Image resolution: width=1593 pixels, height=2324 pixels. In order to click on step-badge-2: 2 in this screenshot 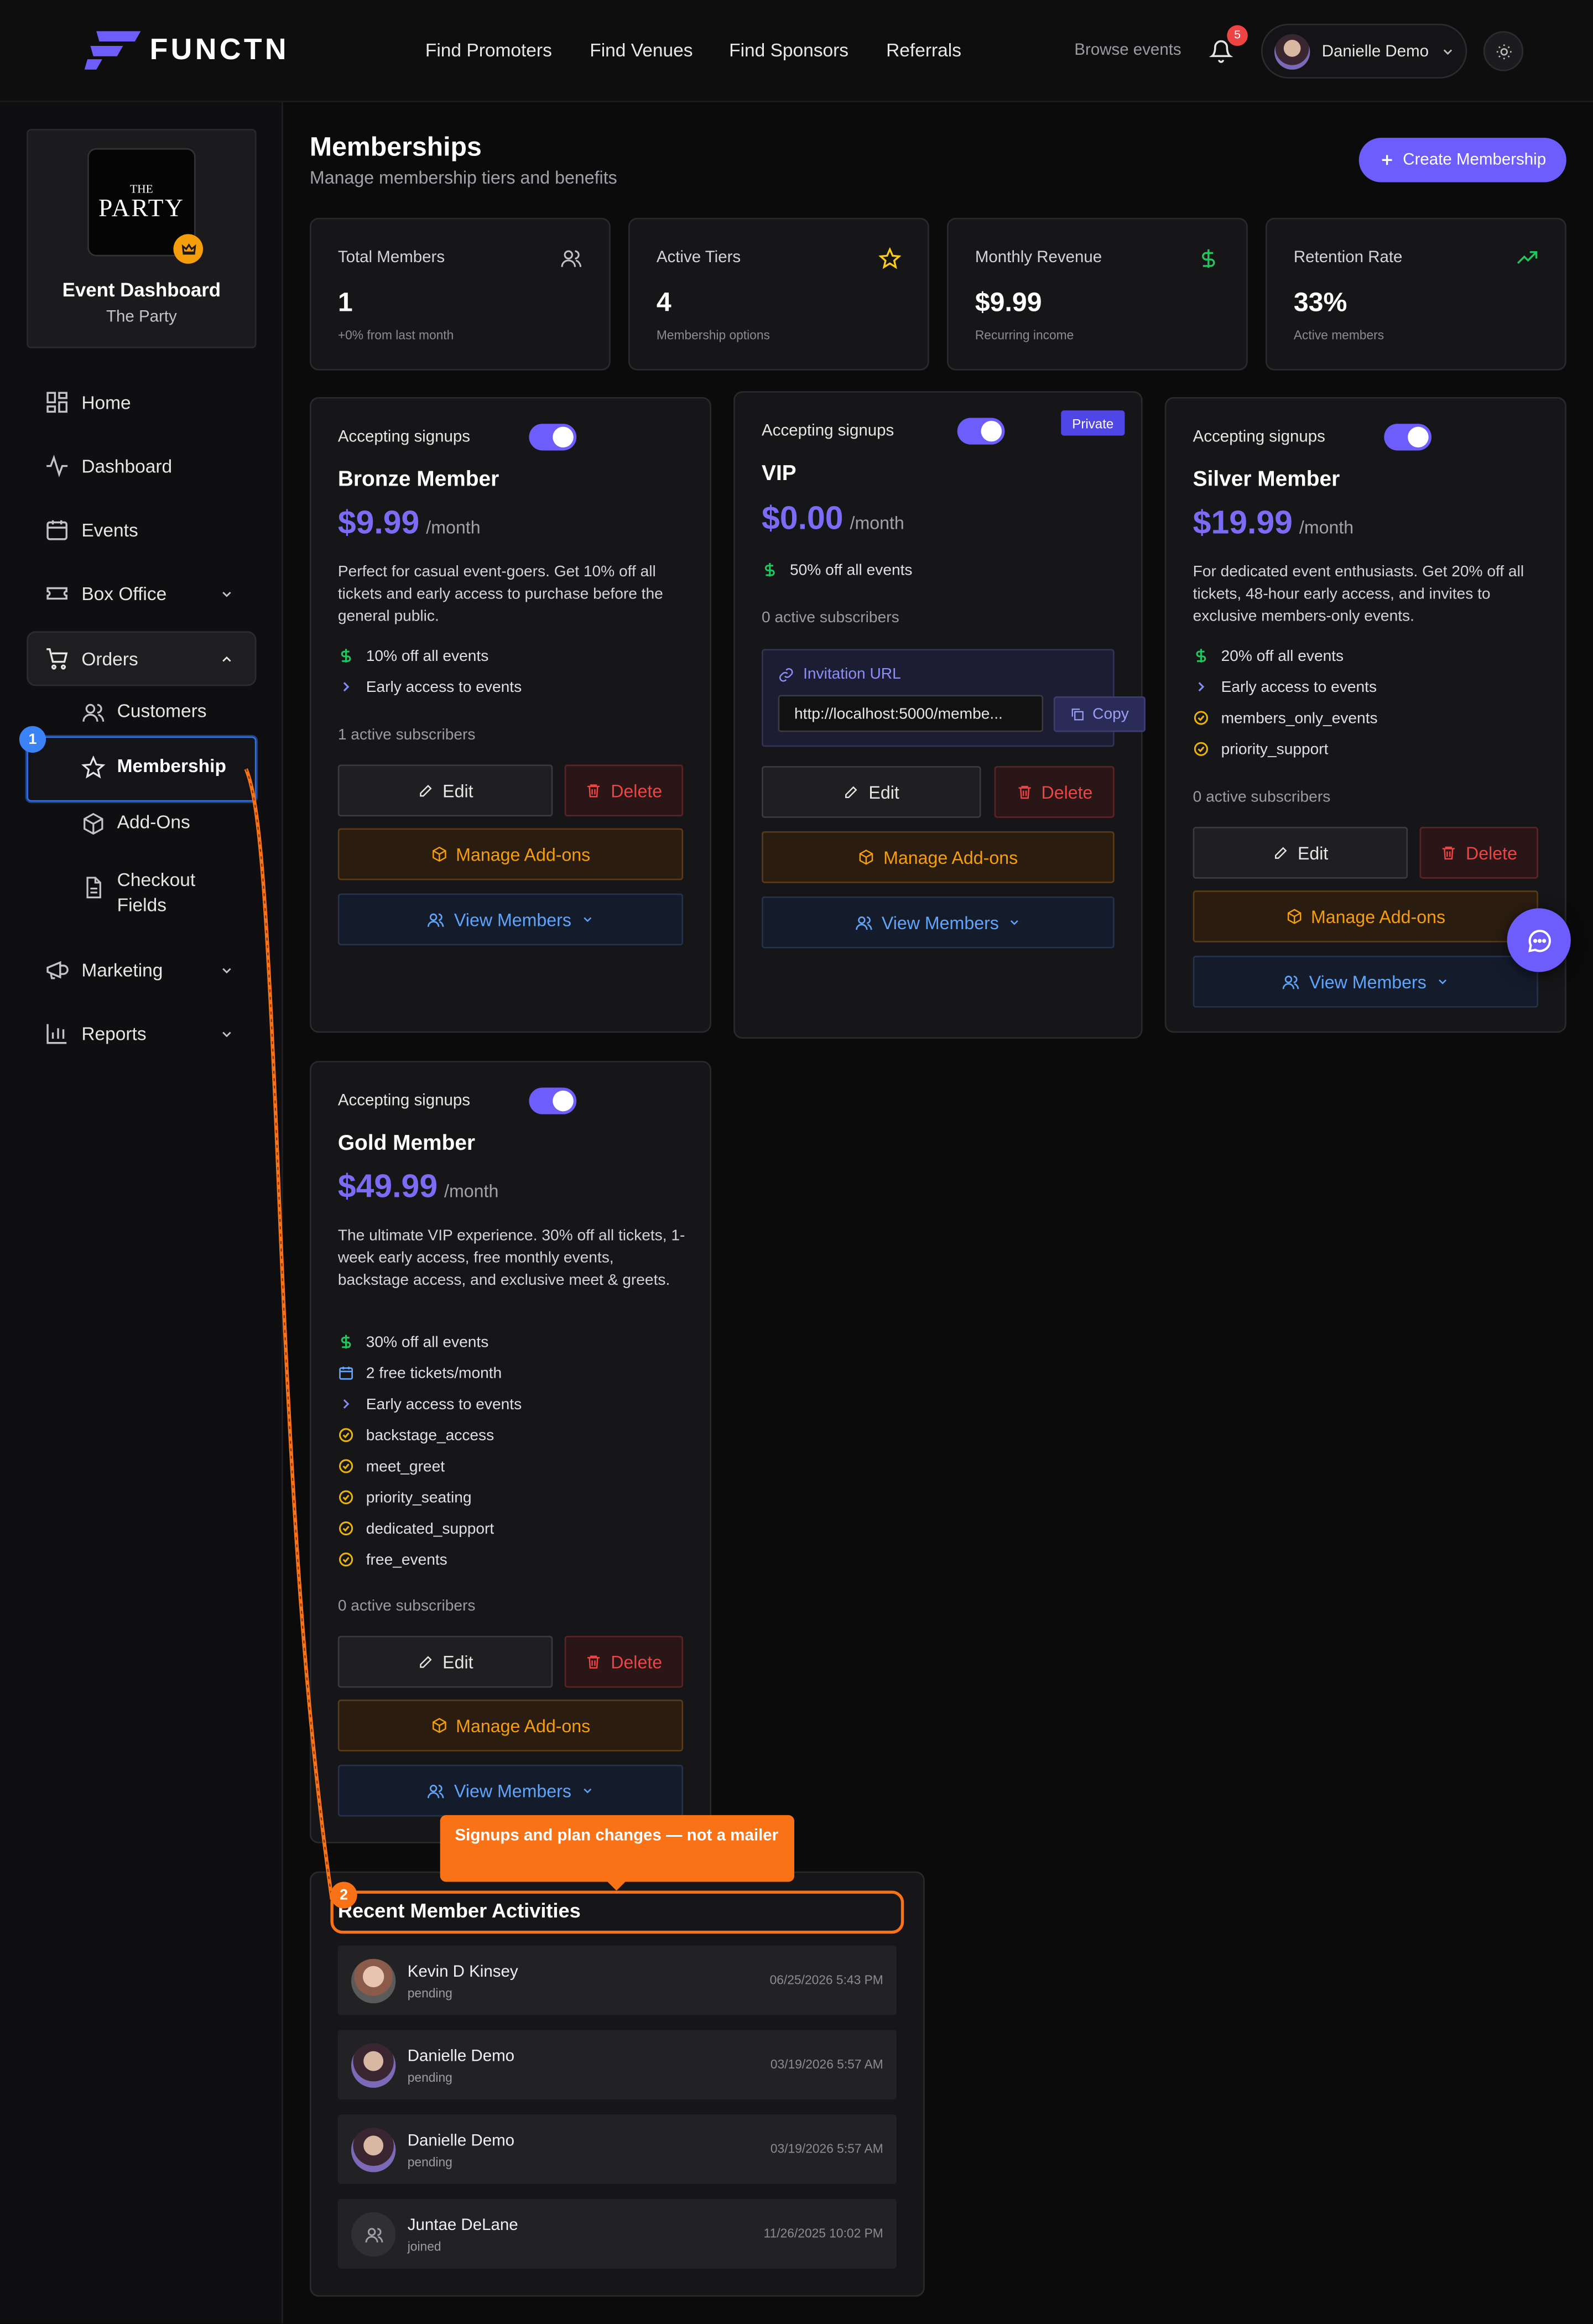, I will do `click(343, 1896)`.